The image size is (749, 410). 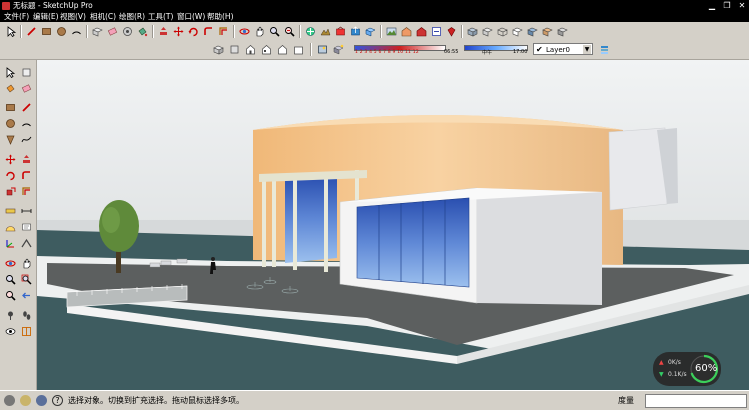 I want to click on close-button: ✕, so click(x=742, y=6).